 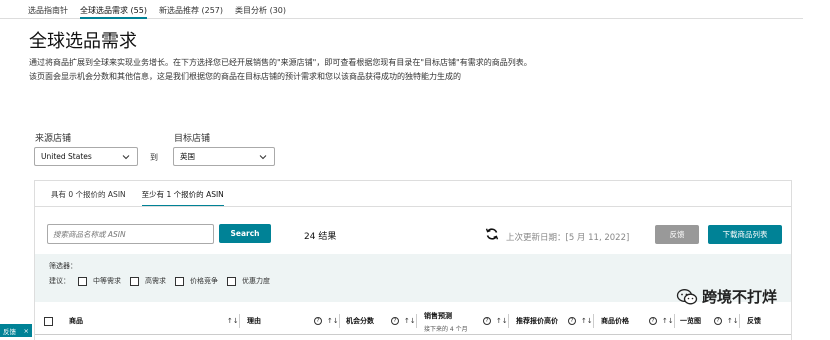 I want to click on close-icon: ×, so click(x=26, y=331).